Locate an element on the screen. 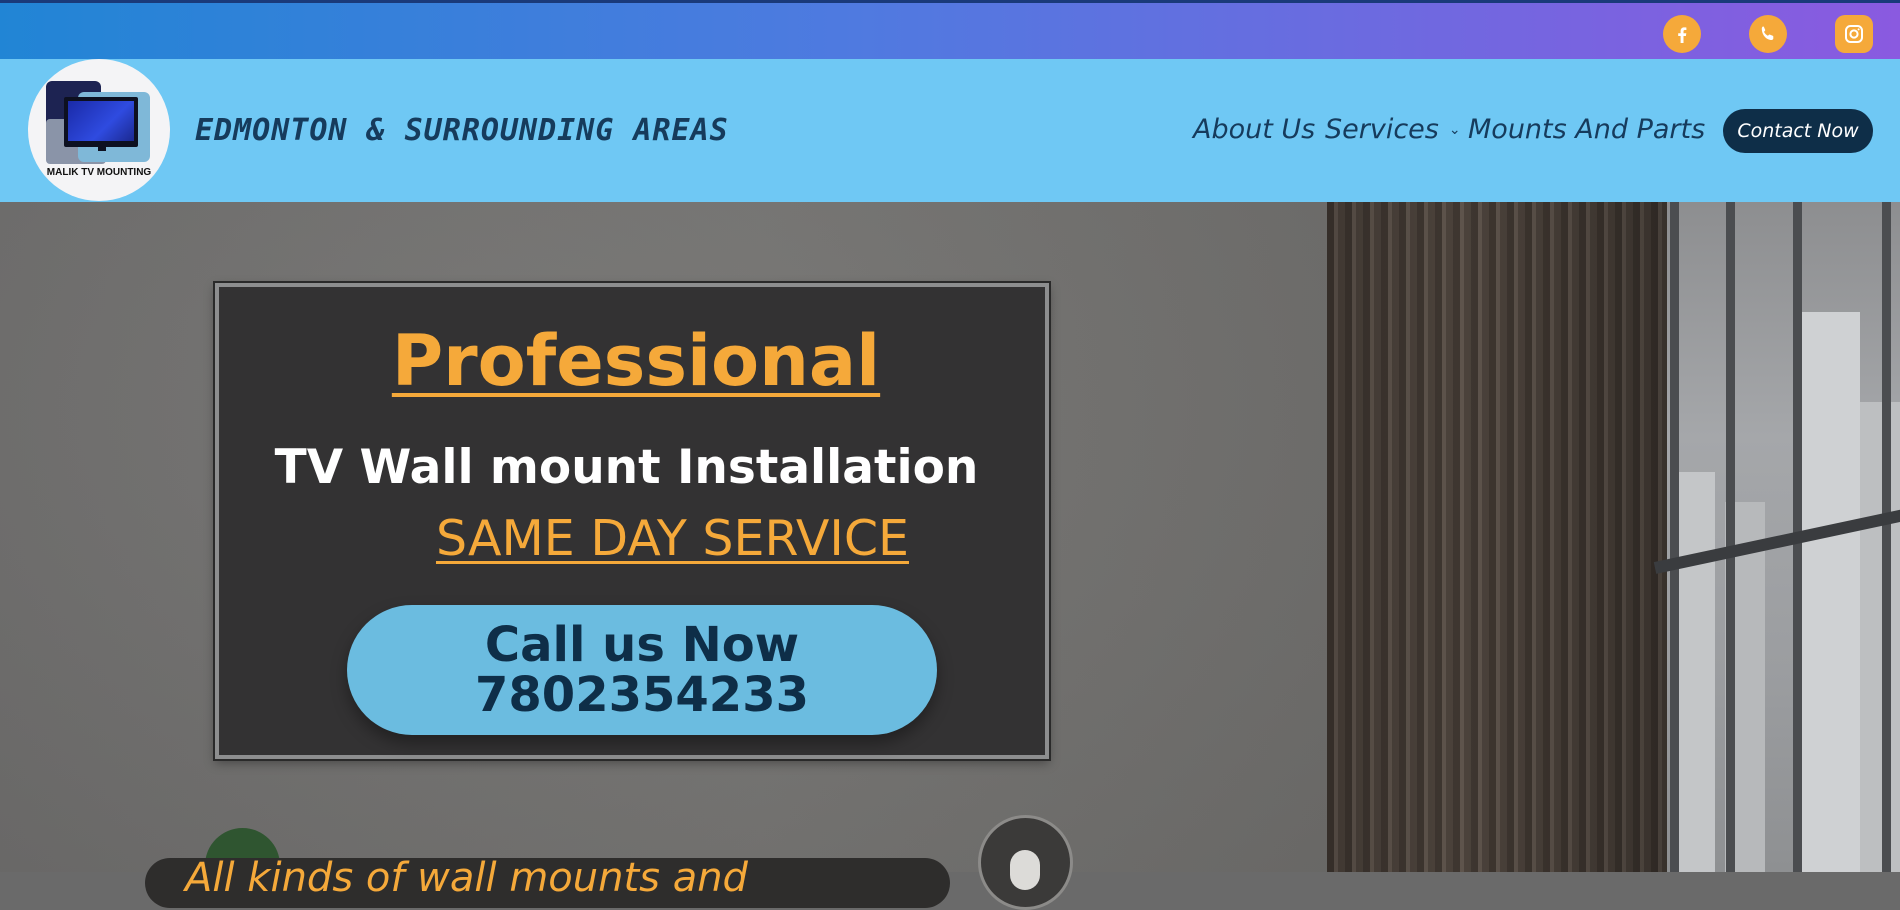 Image resolution: width=1900 pixels, height=910 pixels. tv-icon is located at coordinates (101, 122).